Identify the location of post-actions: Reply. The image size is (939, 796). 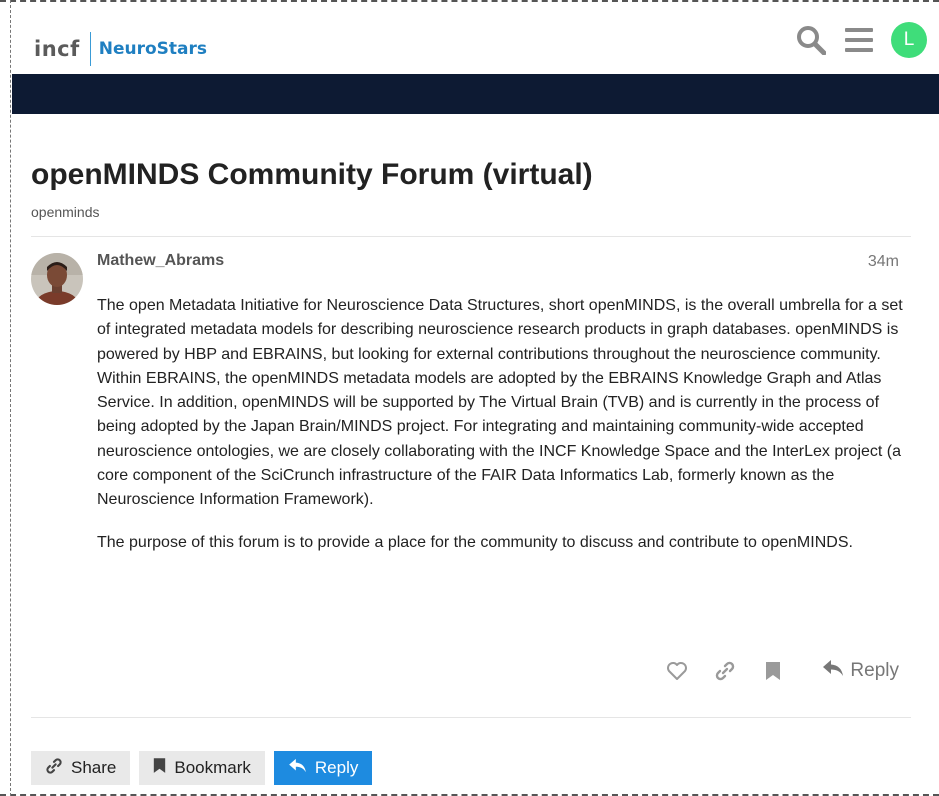
(781, 671).